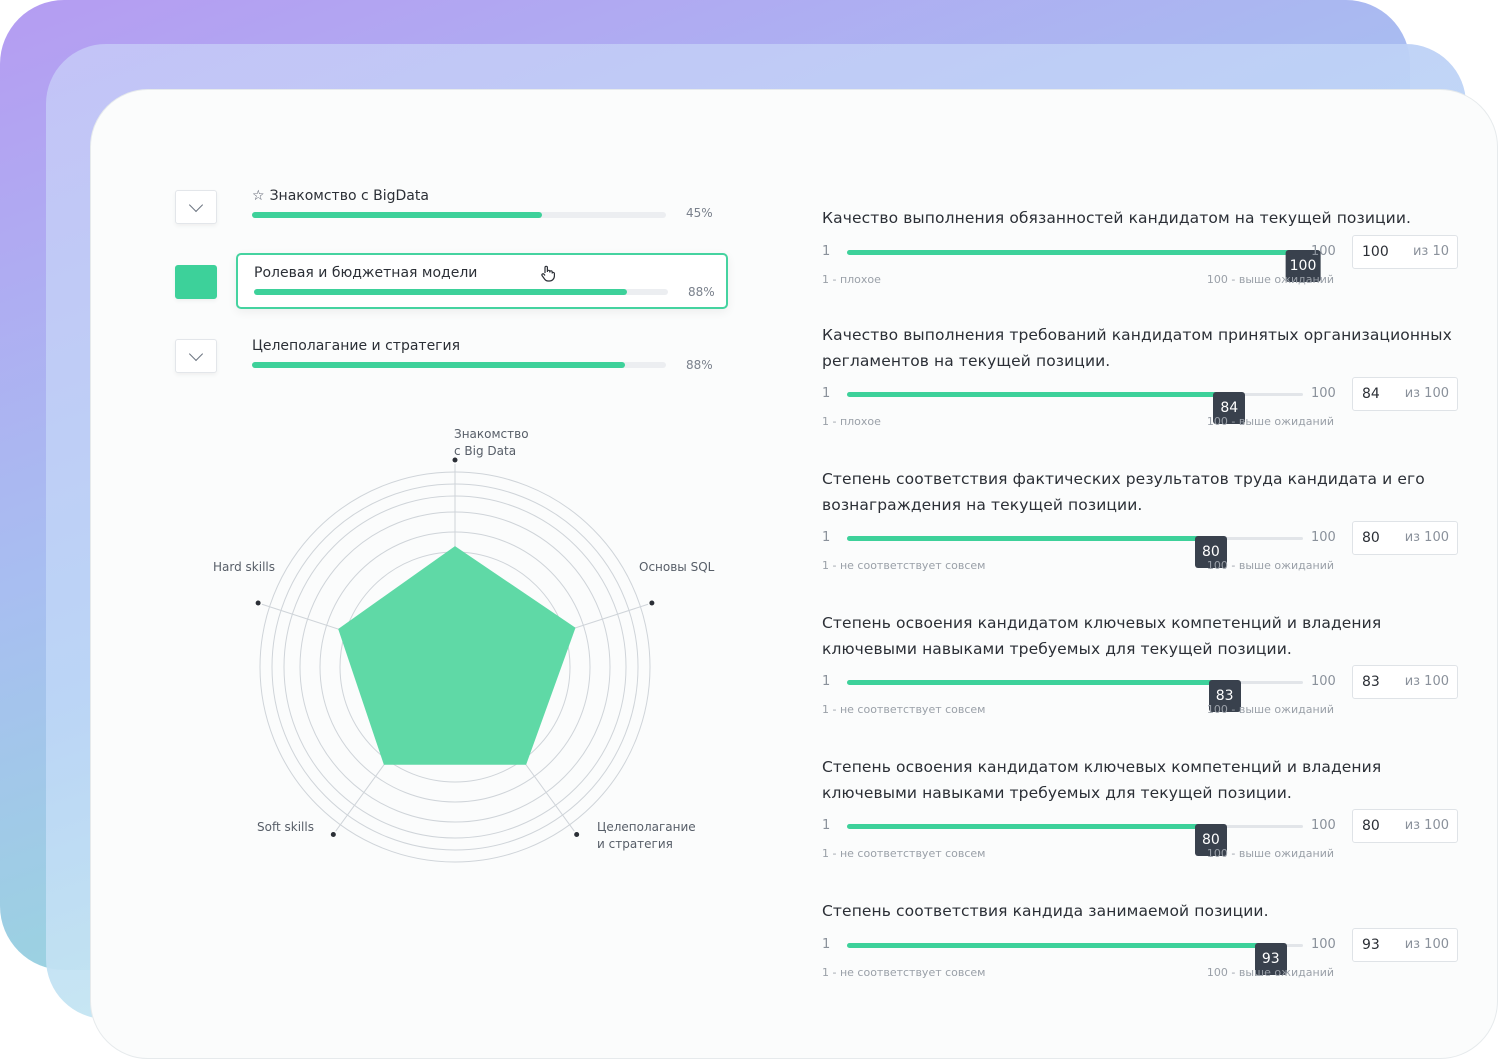 This screenshot has height=1063, width=1501. I want to click on score-input: 93 из 100, so click(1405, 945).